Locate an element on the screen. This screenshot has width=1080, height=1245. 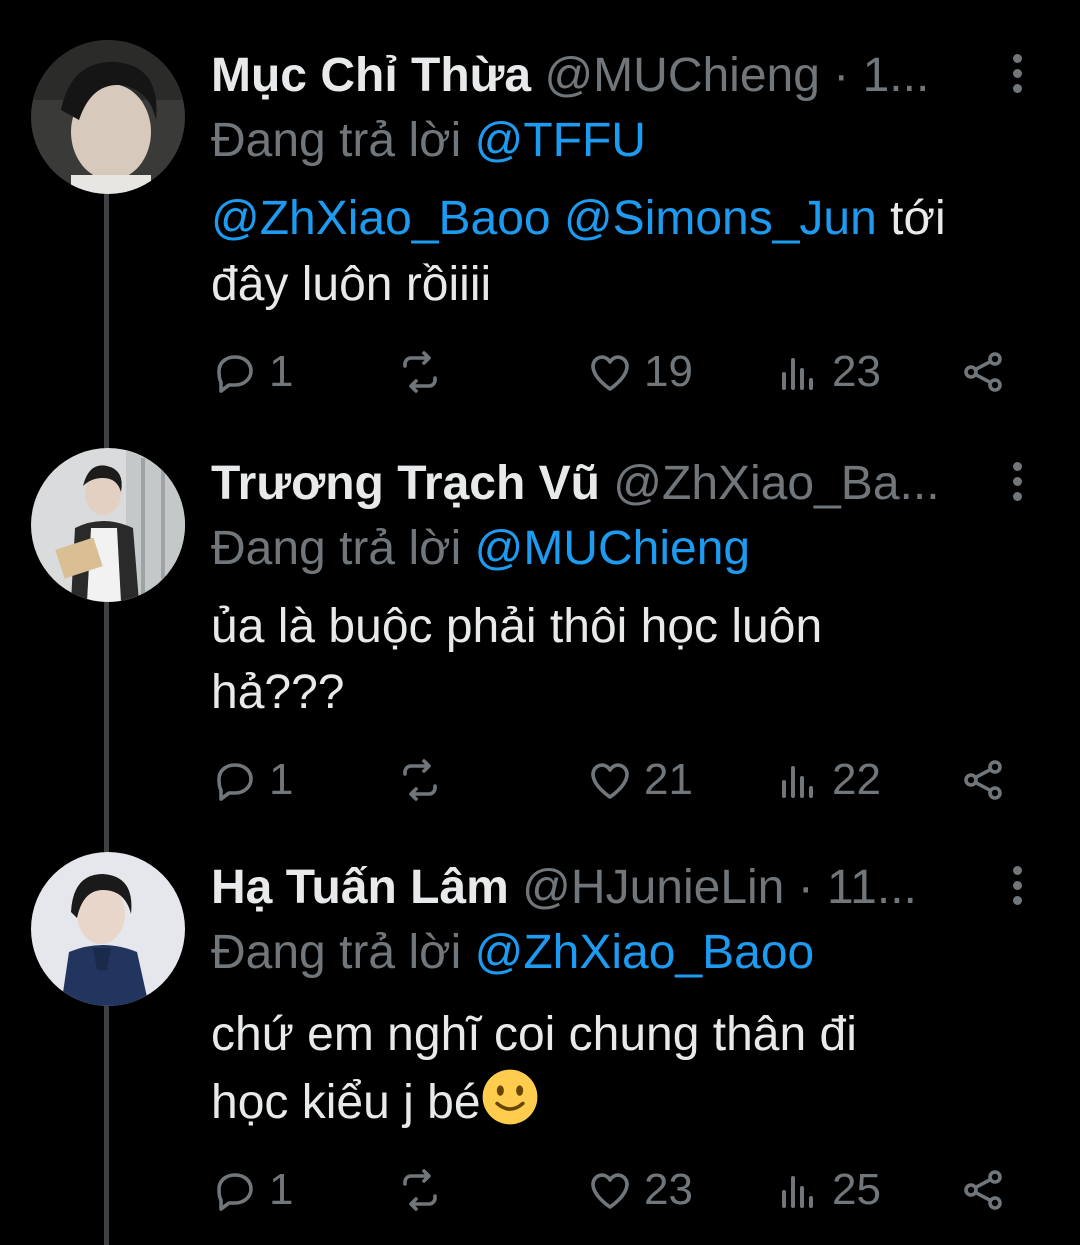
tweet-body-line: học kiểu j bé is located at coordinates (346, 1102).